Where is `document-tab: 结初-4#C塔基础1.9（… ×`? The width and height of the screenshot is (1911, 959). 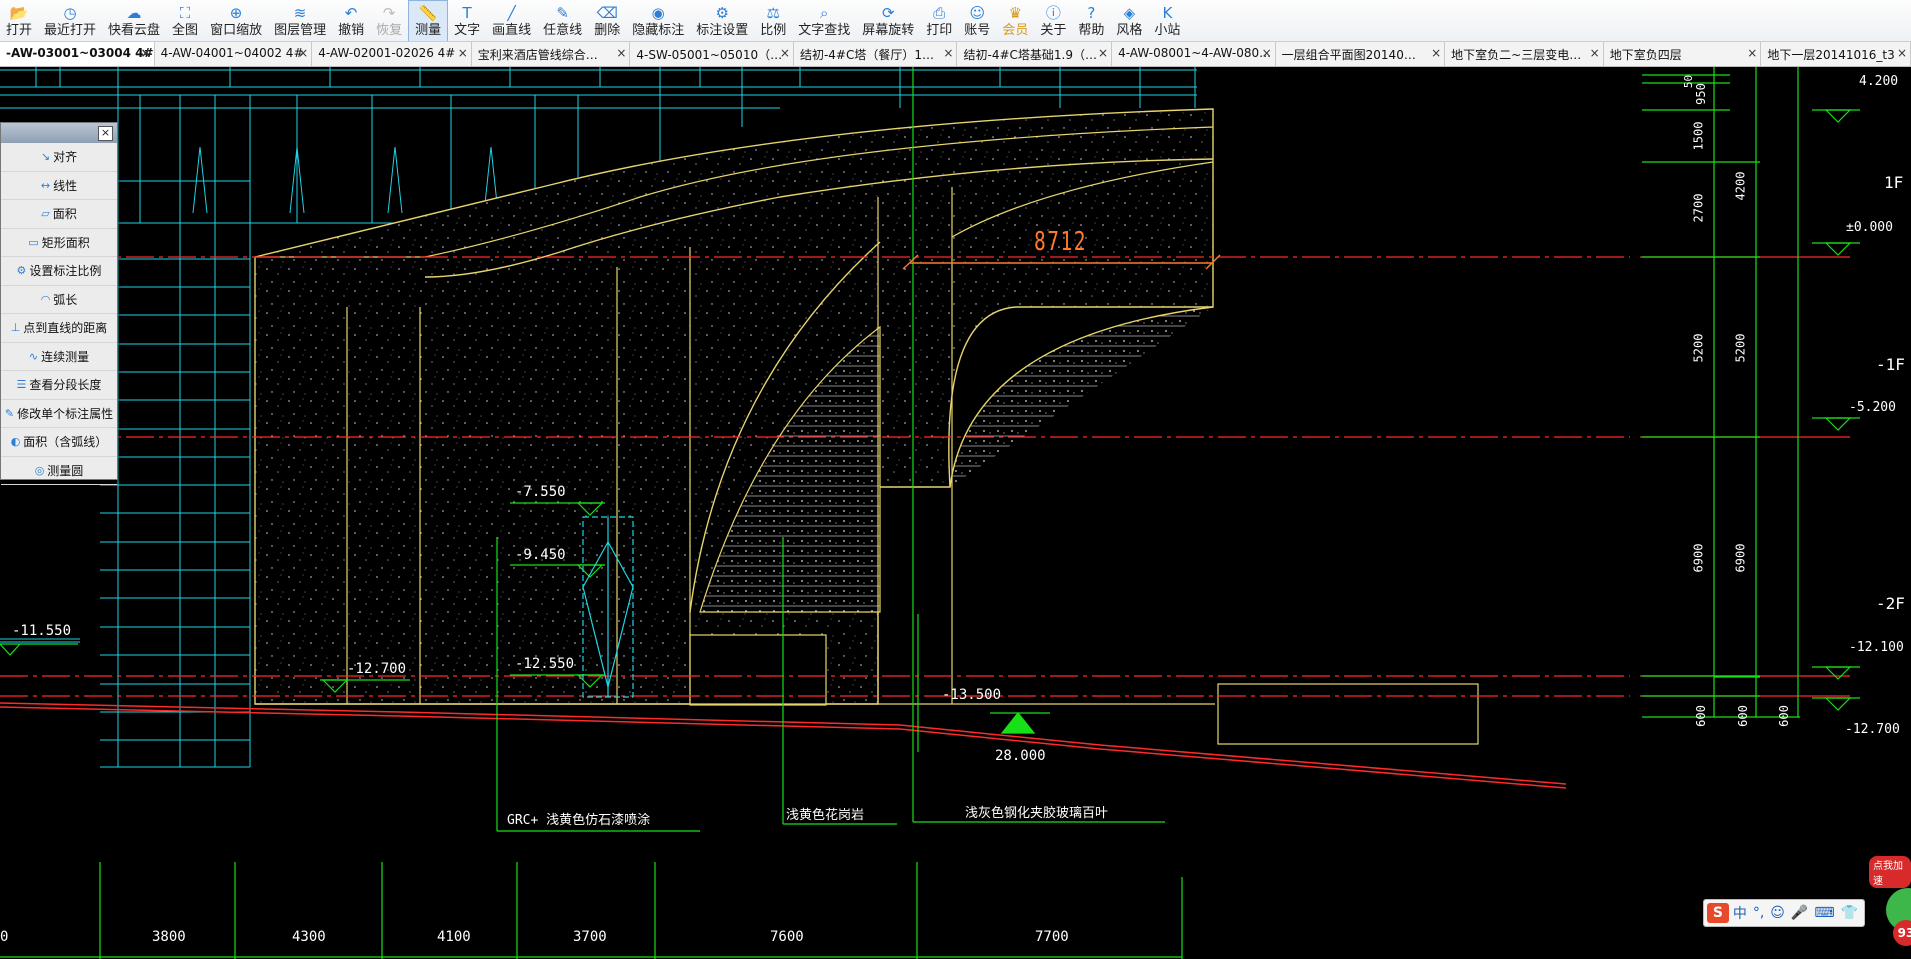 document-tab: 结初-4#C塔基础1.9（… × is located at coordinates (1035, 54).